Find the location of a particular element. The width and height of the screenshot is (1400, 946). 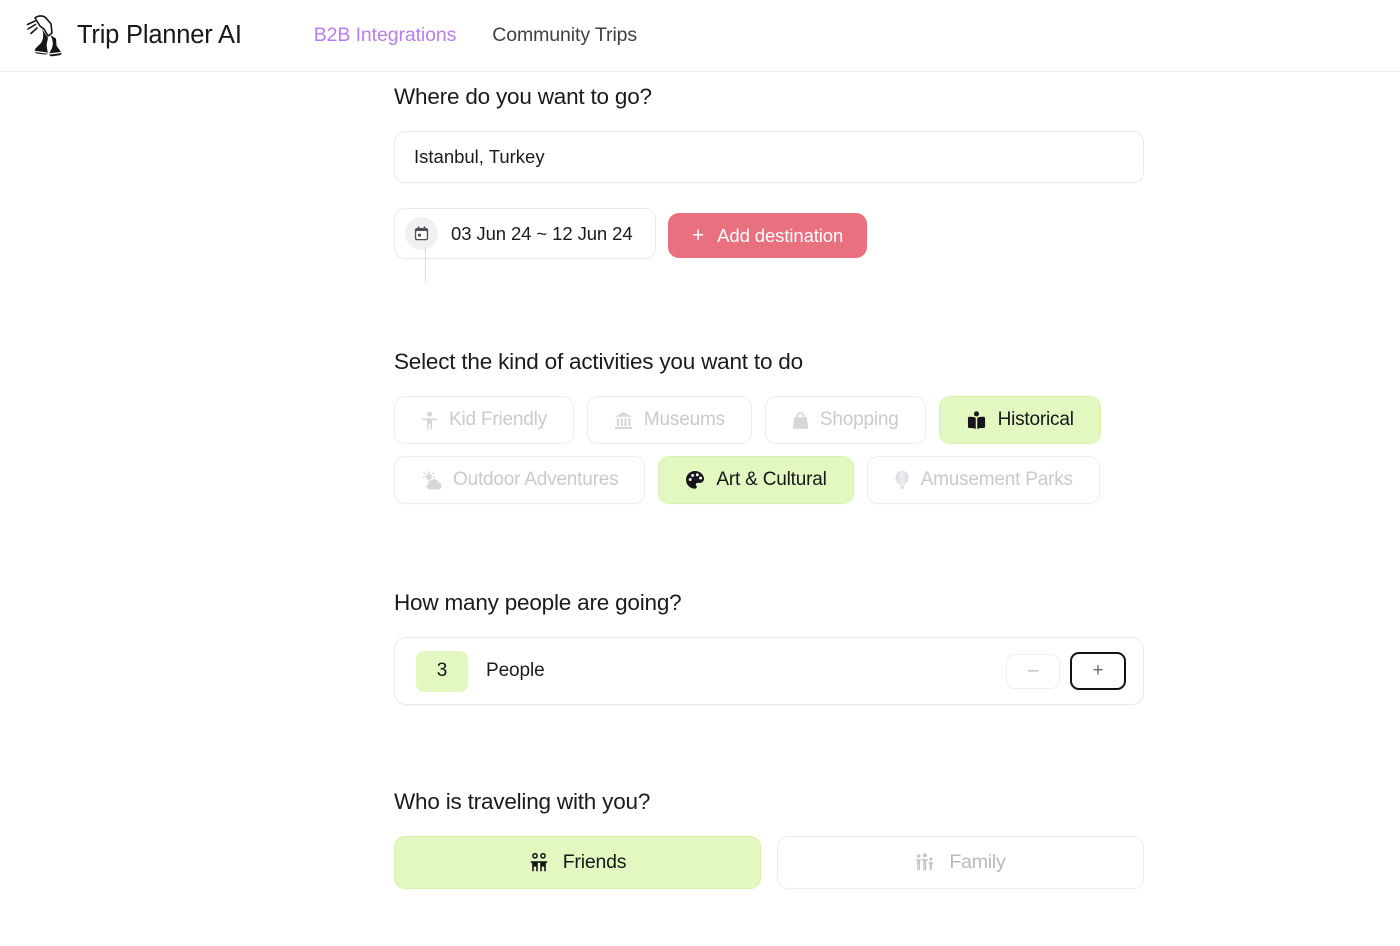

destination-input-value: Istanbul, Turkey is located at coordinates (479, 156).